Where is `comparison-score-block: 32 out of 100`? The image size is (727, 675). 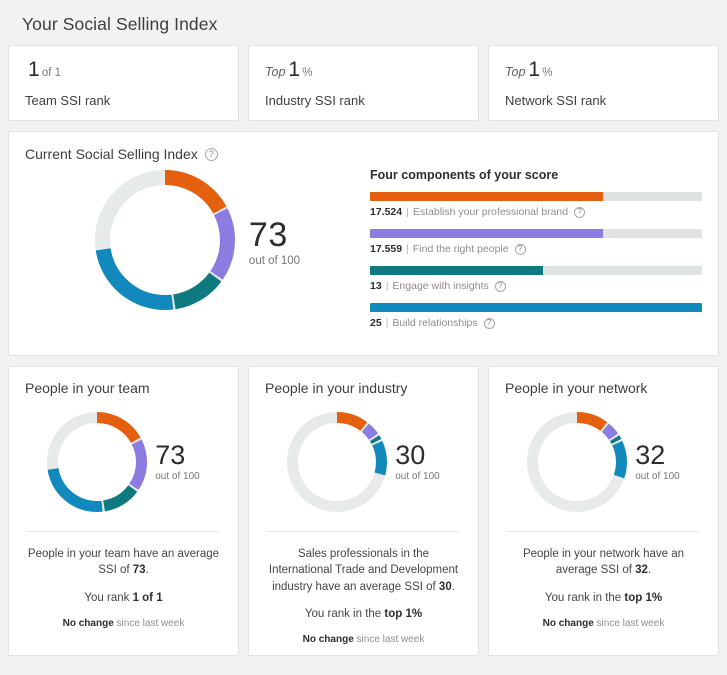 comparison-score-block: 32 out of 100 is located at coordinates (657, 460).